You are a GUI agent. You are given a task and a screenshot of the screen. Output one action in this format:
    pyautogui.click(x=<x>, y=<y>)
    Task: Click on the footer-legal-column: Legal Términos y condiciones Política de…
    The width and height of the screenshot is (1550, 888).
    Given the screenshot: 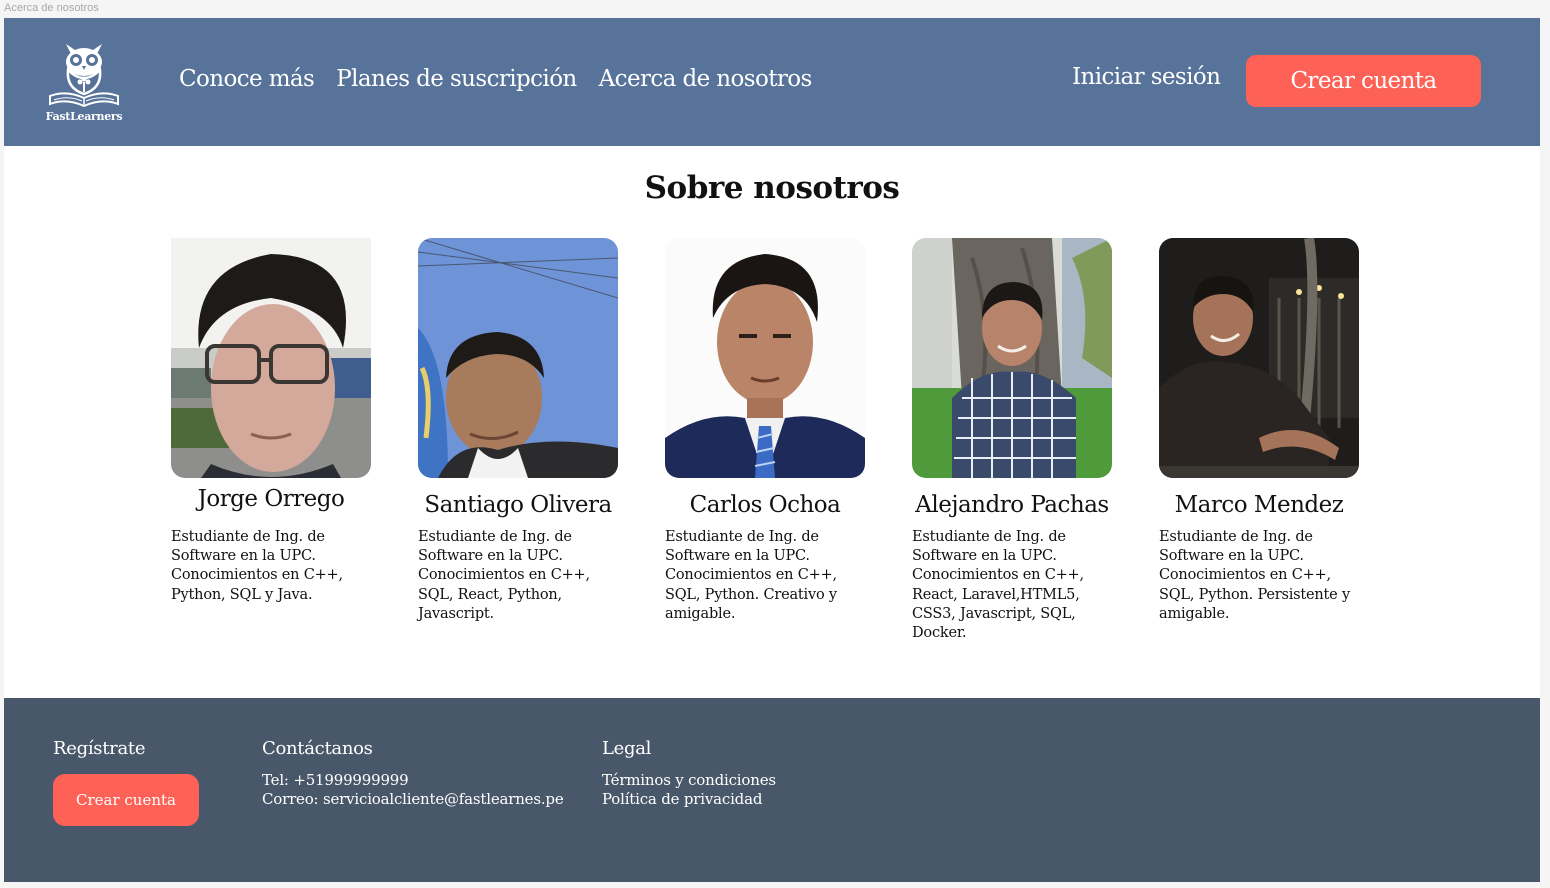 What is the action you would take?
    pyautogui.click(x=689, y=773)
    